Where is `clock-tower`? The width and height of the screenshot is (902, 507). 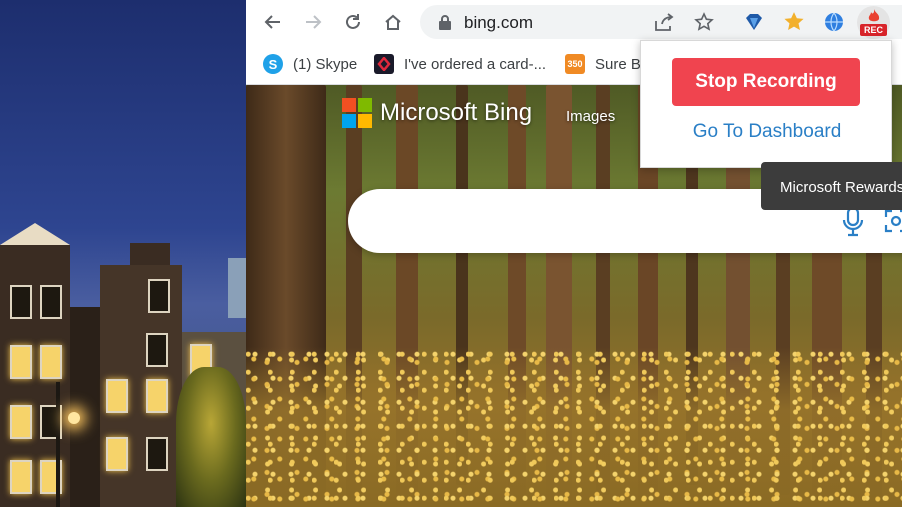 clock-tower is located at coordinates (237, 288).